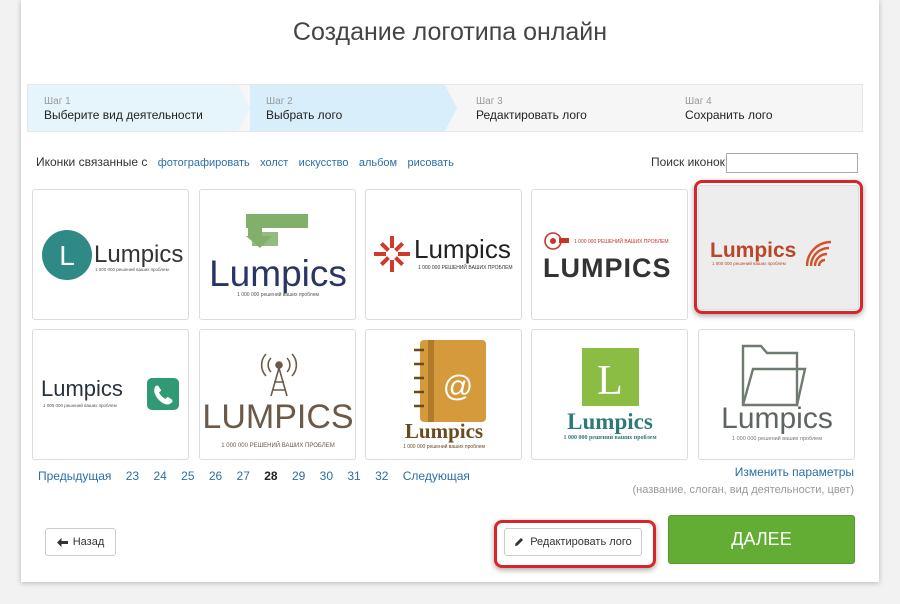  I want to click on step-label: Сохранить лого, so click(729, 115).